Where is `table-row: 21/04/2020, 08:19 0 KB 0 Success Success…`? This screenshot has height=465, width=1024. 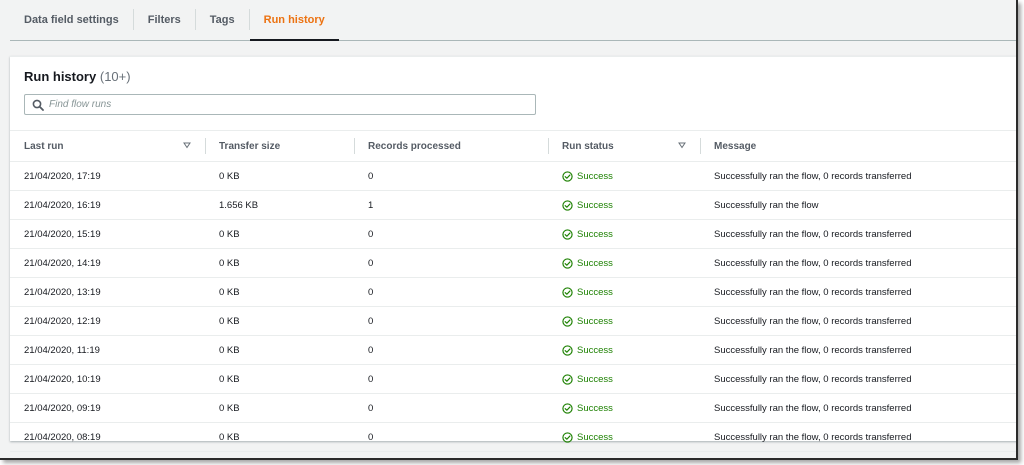
table-row: 21/04/2020, 08:19 0 KB 0 Success Success… is located at coordinates (513, 437).